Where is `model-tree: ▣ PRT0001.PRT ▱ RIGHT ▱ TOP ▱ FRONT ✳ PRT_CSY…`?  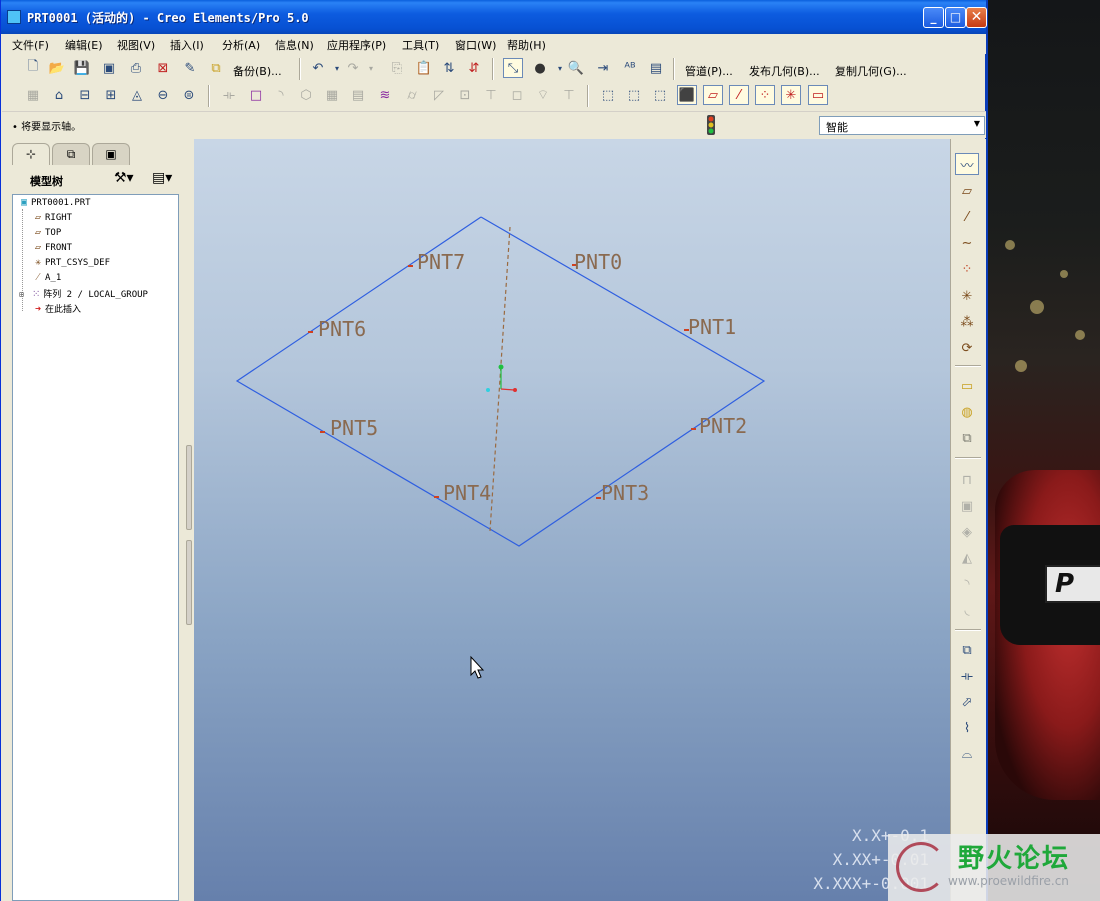 model-tree: ▣ PRT0001.PRT ▱ RIGHT ▱ TOP ▱ FRONT ✳ PRT_CSY… is located at coordinates (95, 547).